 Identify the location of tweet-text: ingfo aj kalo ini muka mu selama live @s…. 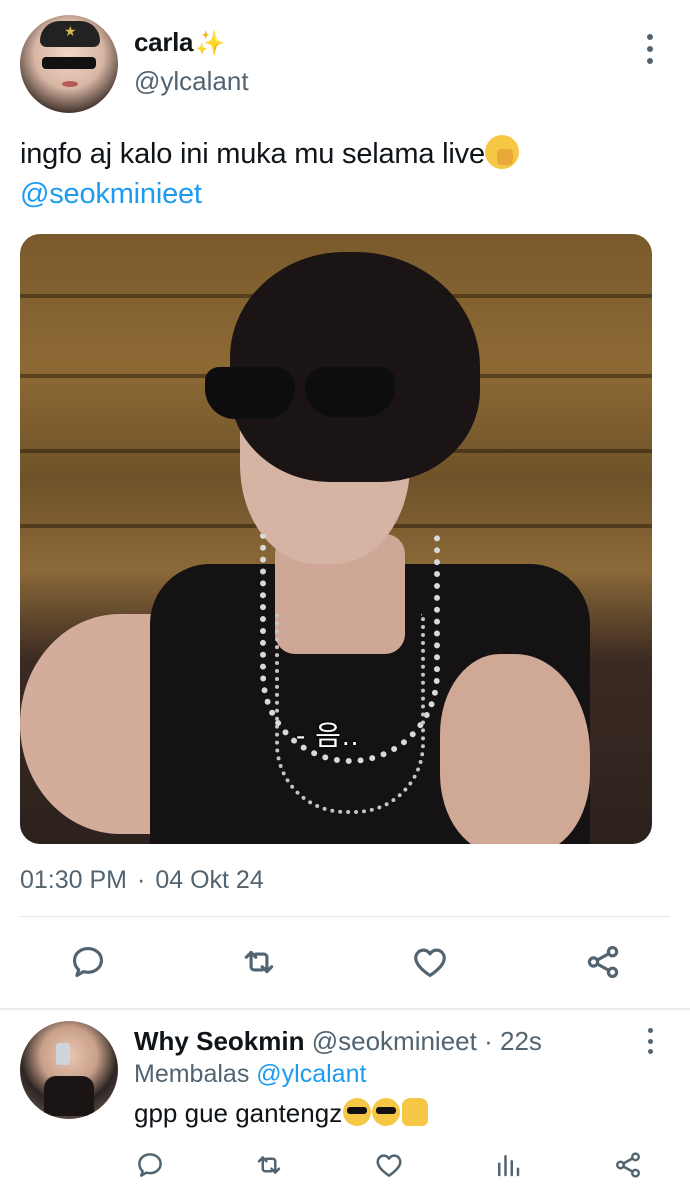
(345, 174).